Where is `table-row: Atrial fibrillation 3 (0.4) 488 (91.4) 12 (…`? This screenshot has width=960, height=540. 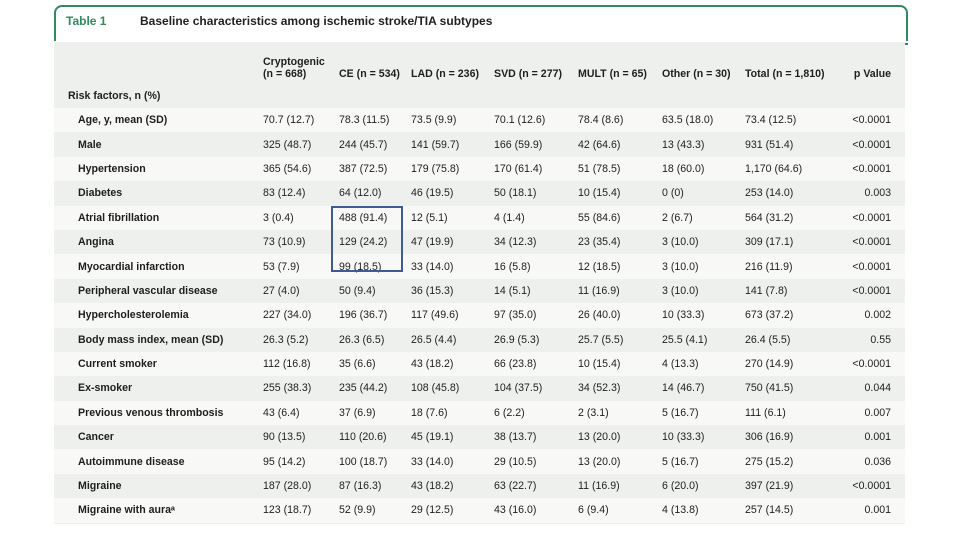
table-row: Atrial fibrillation 3 (0.4) 488 (91.4) 12 (… is located at coordinates (479, 217).